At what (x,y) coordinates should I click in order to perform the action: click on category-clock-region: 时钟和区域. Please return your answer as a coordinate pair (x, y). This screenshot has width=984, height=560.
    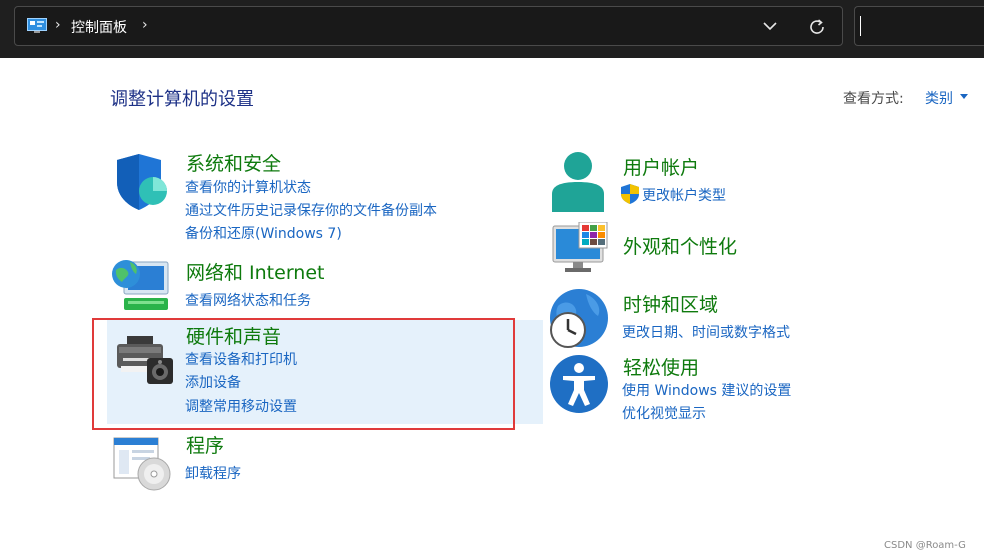
    Looking at the image, I should click on (670, 303).